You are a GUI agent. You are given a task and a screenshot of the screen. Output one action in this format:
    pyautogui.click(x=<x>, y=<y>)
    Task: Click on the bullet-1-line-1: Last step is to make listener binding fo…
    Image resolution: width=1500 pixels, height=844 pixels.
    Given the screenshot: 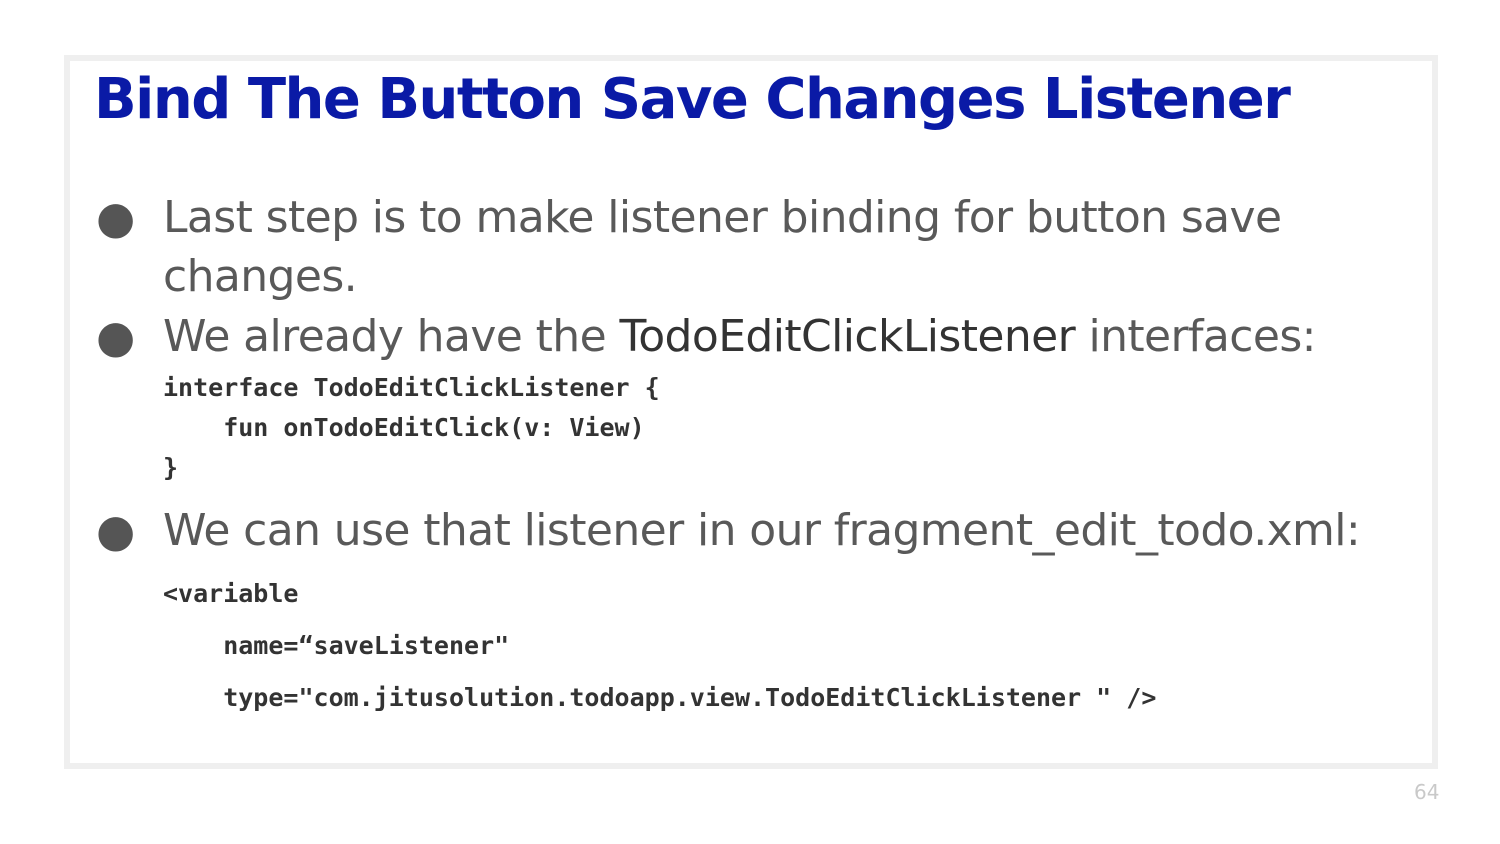 What is the action you would take?
    pyautogui.click(x=722, y=217)
    